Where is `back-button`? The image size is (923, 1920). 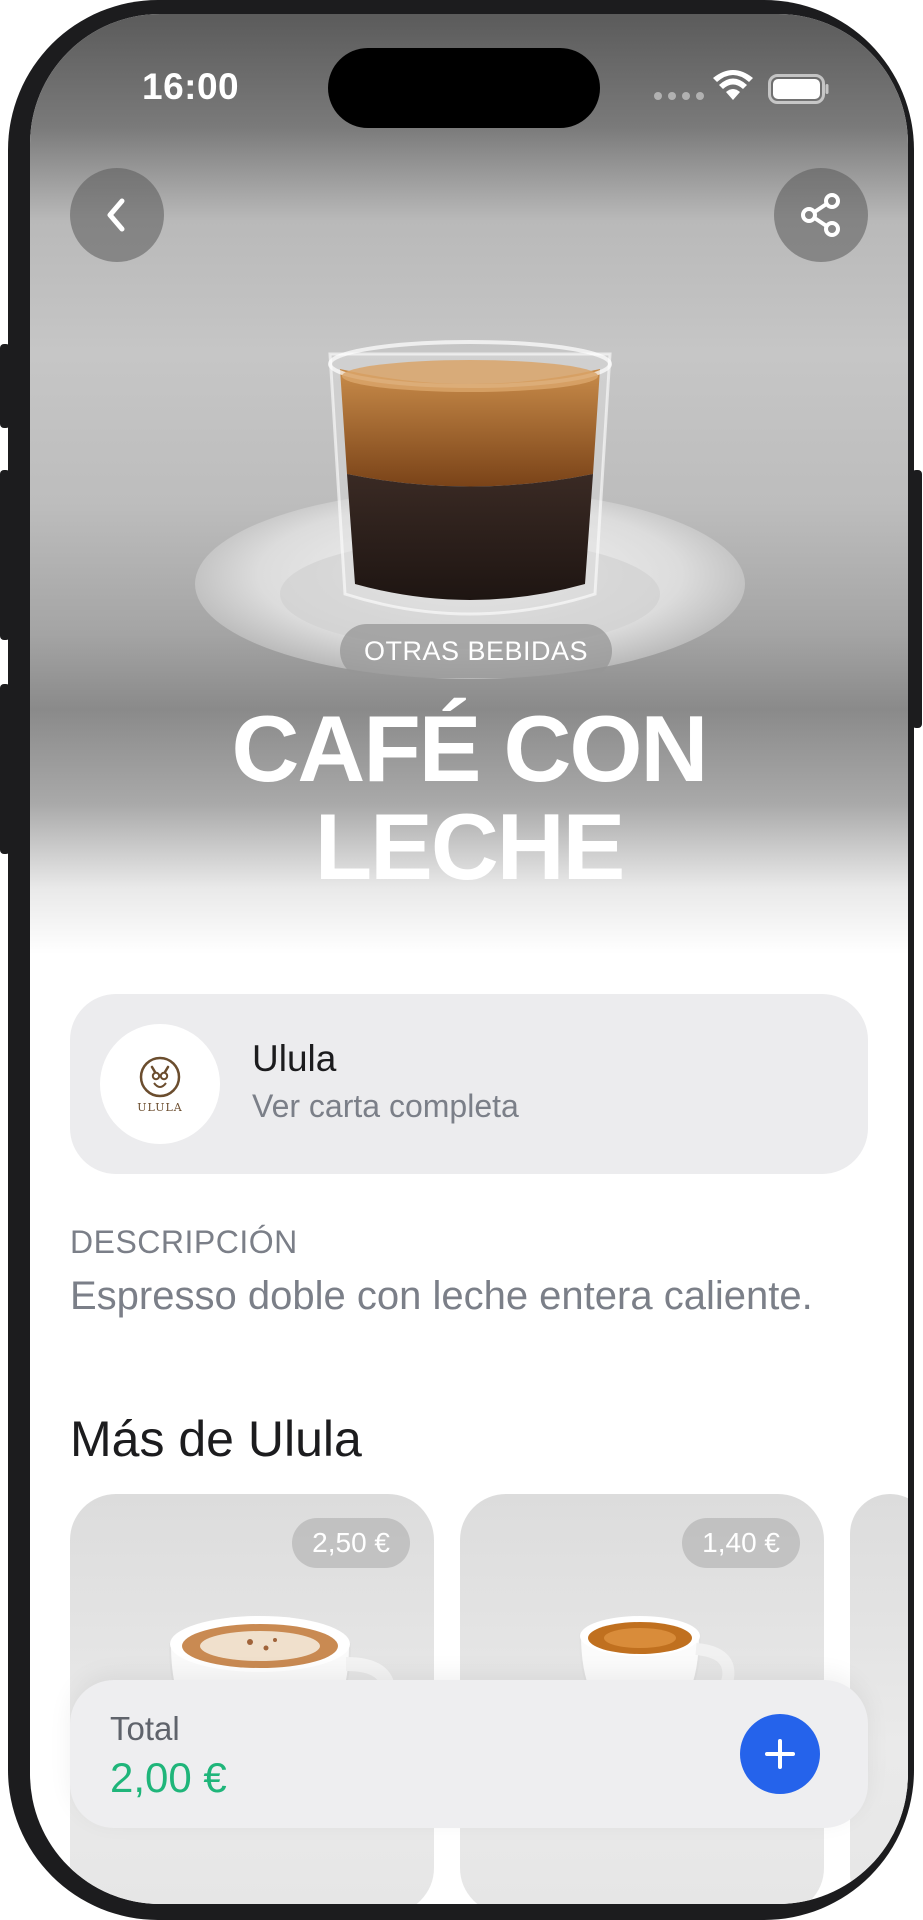 back-button is located at coordinates (117, 215).